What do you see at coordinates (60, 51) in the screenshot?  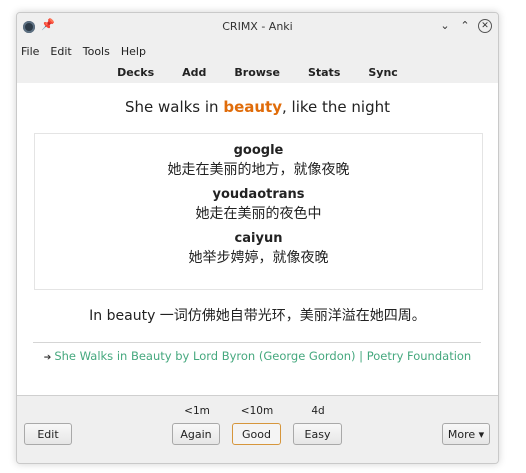 I see `menu-edit: Edit` at bounding box center [60, 51].